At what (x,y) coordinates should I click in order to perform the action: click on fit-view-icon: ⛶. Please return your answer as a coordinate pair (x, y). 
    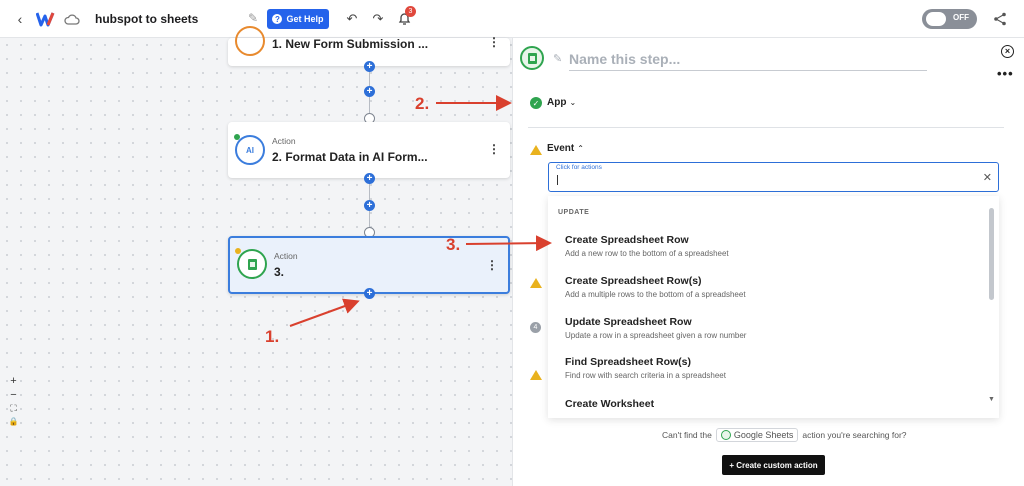
    Looking at the image, I should click on (13, 410).